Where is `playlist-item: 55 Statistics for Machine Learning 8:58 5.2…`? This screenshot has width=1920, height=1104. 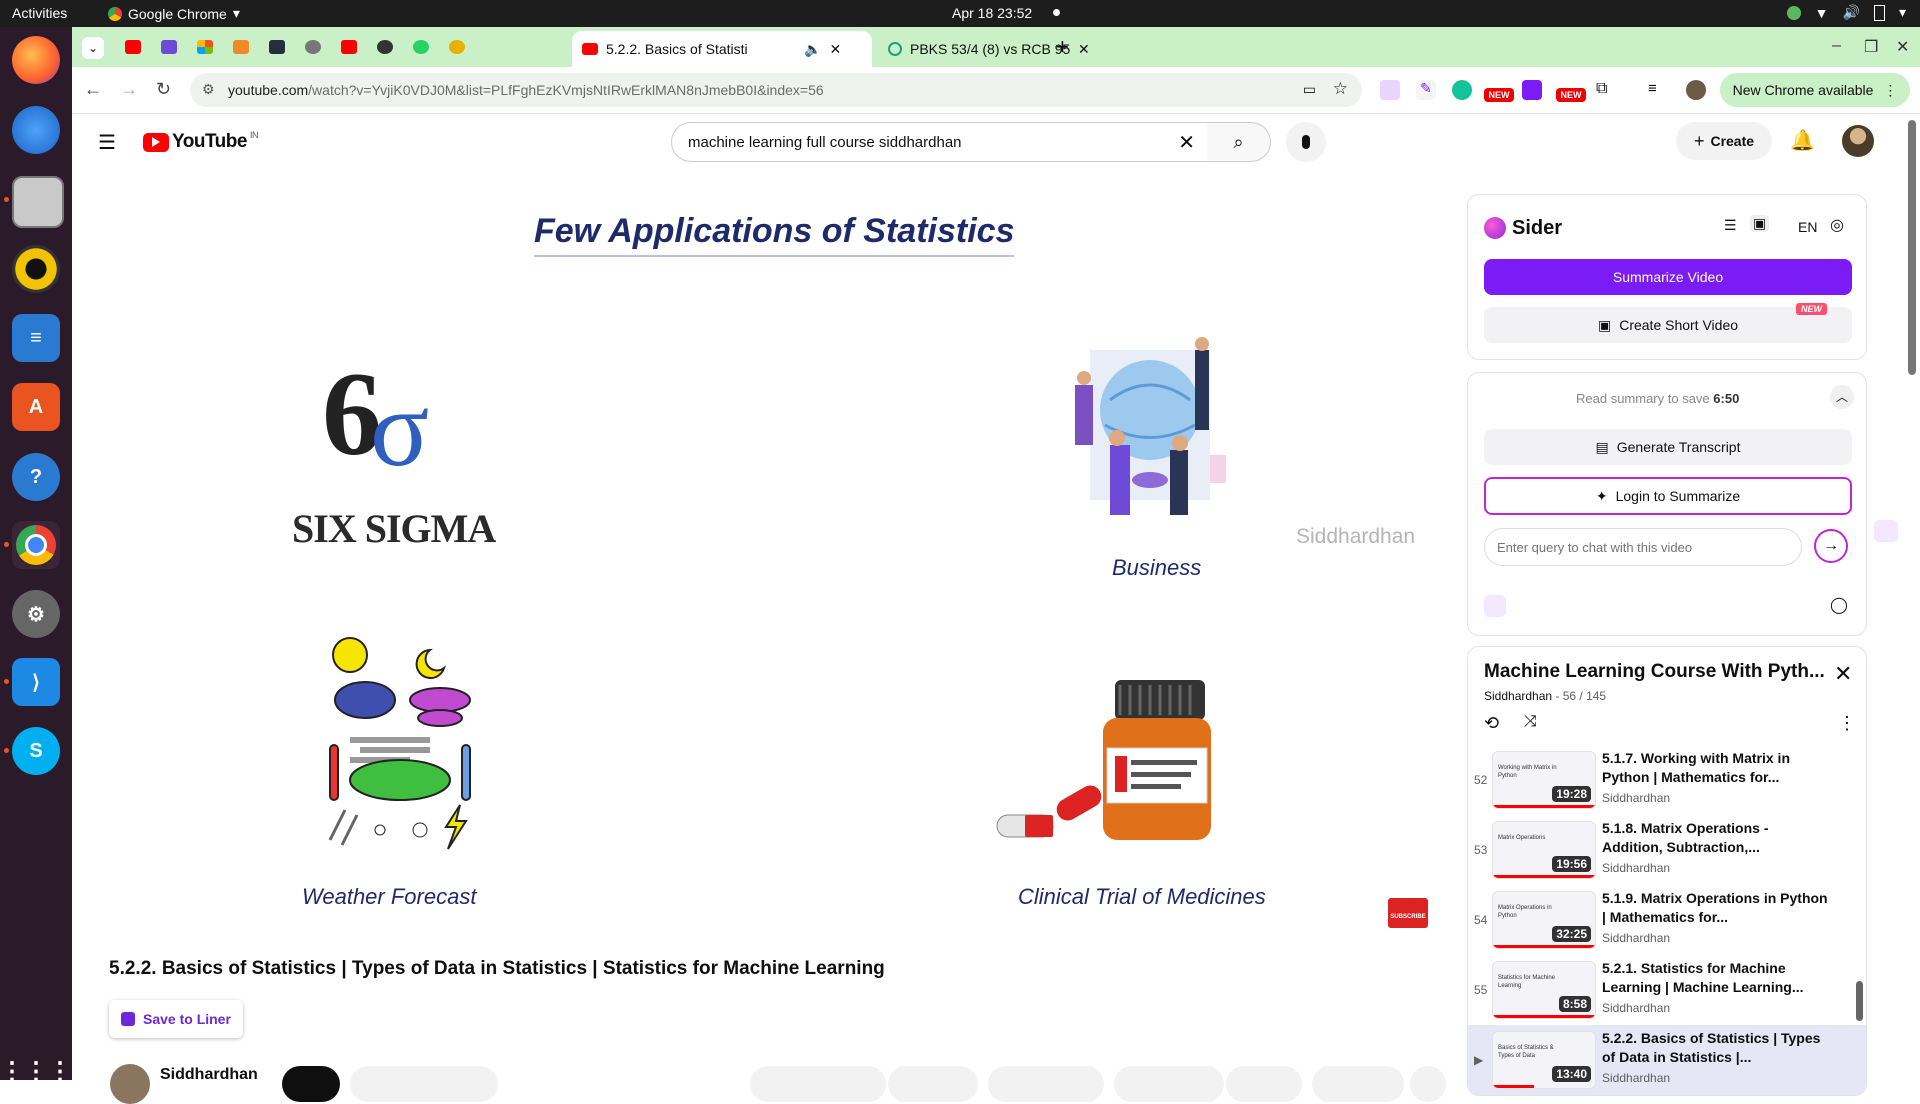 playlist-item: 55 Statistics for Machine Learning 8:58 5.2… is located at coordinates (1667, 990).